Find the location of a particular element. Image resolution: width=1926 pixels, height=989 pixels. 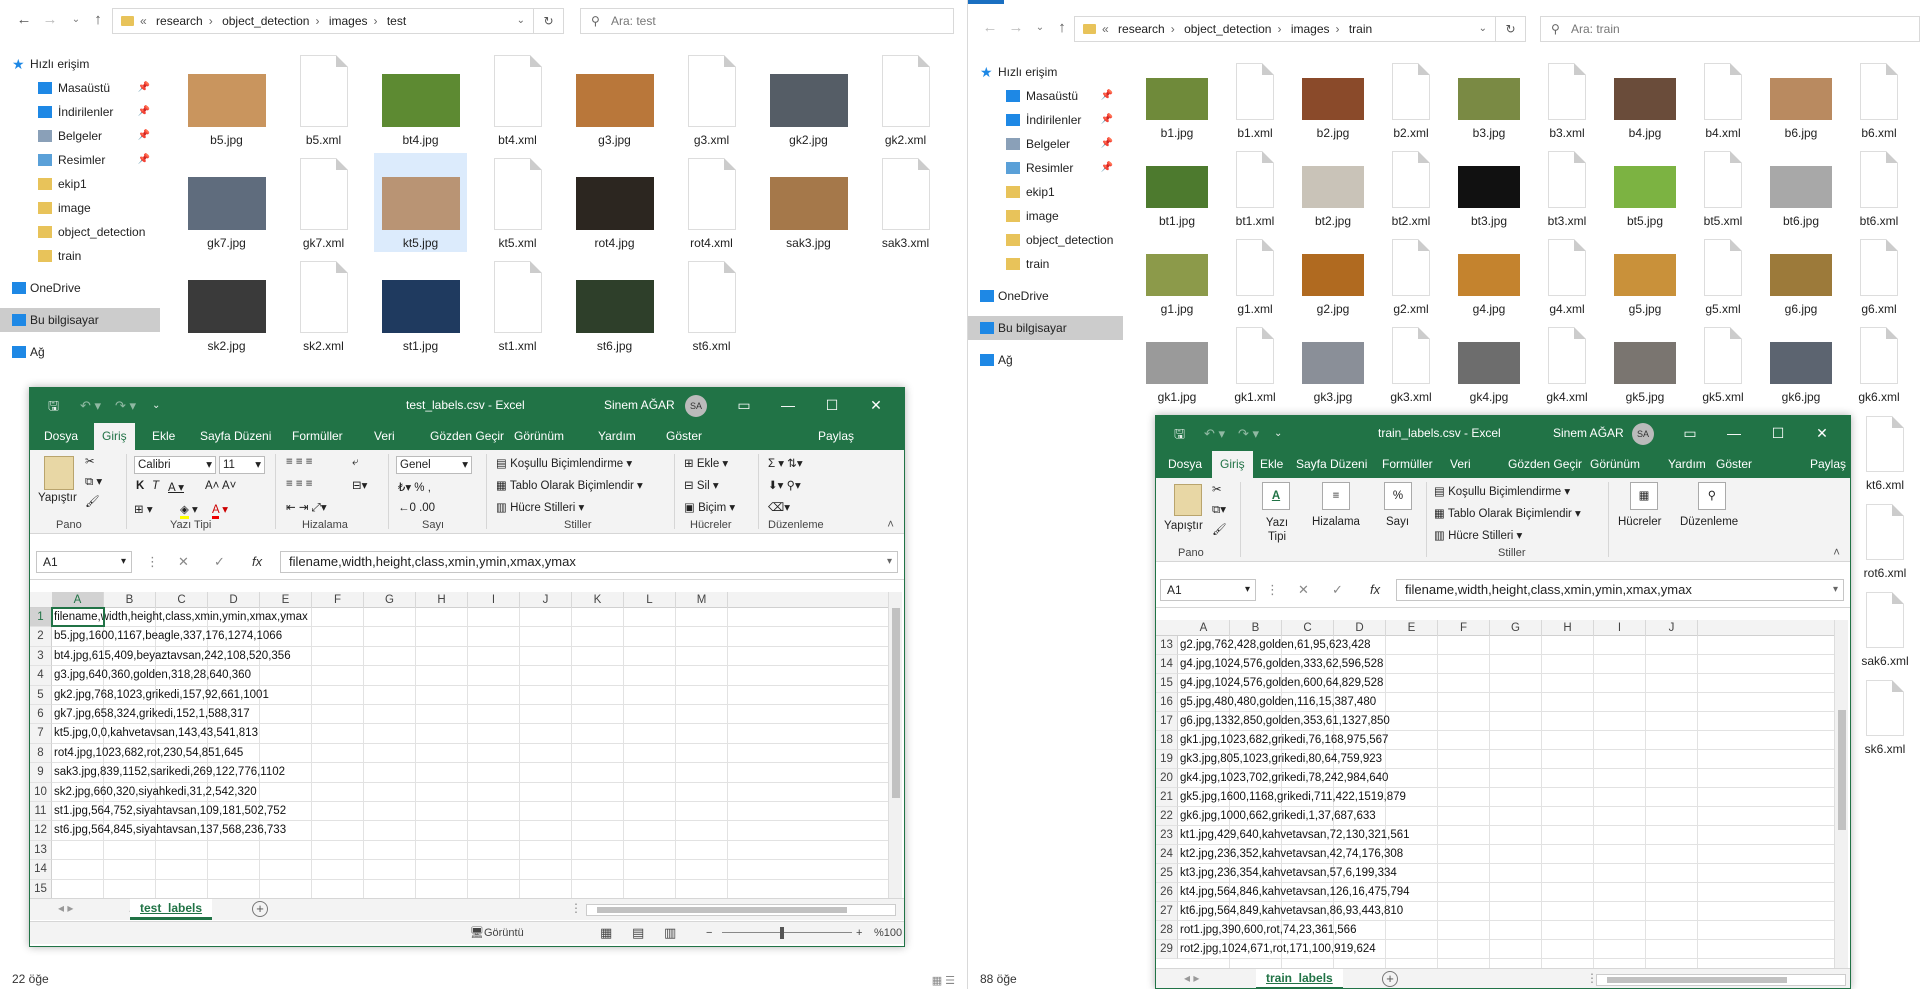

image-file: bt3.jpg is located at coordinates (1489, 188).